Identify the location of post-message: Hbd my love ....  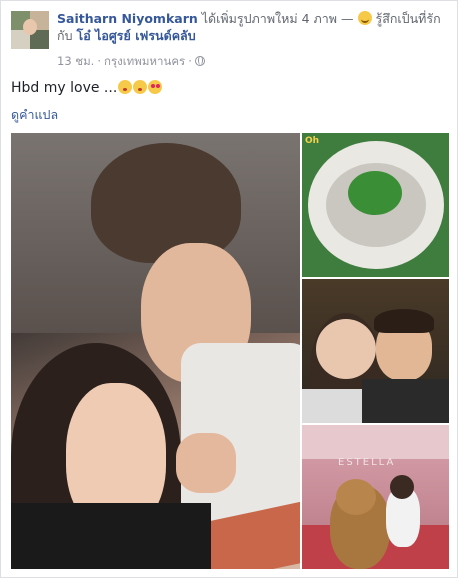
(87, 88).